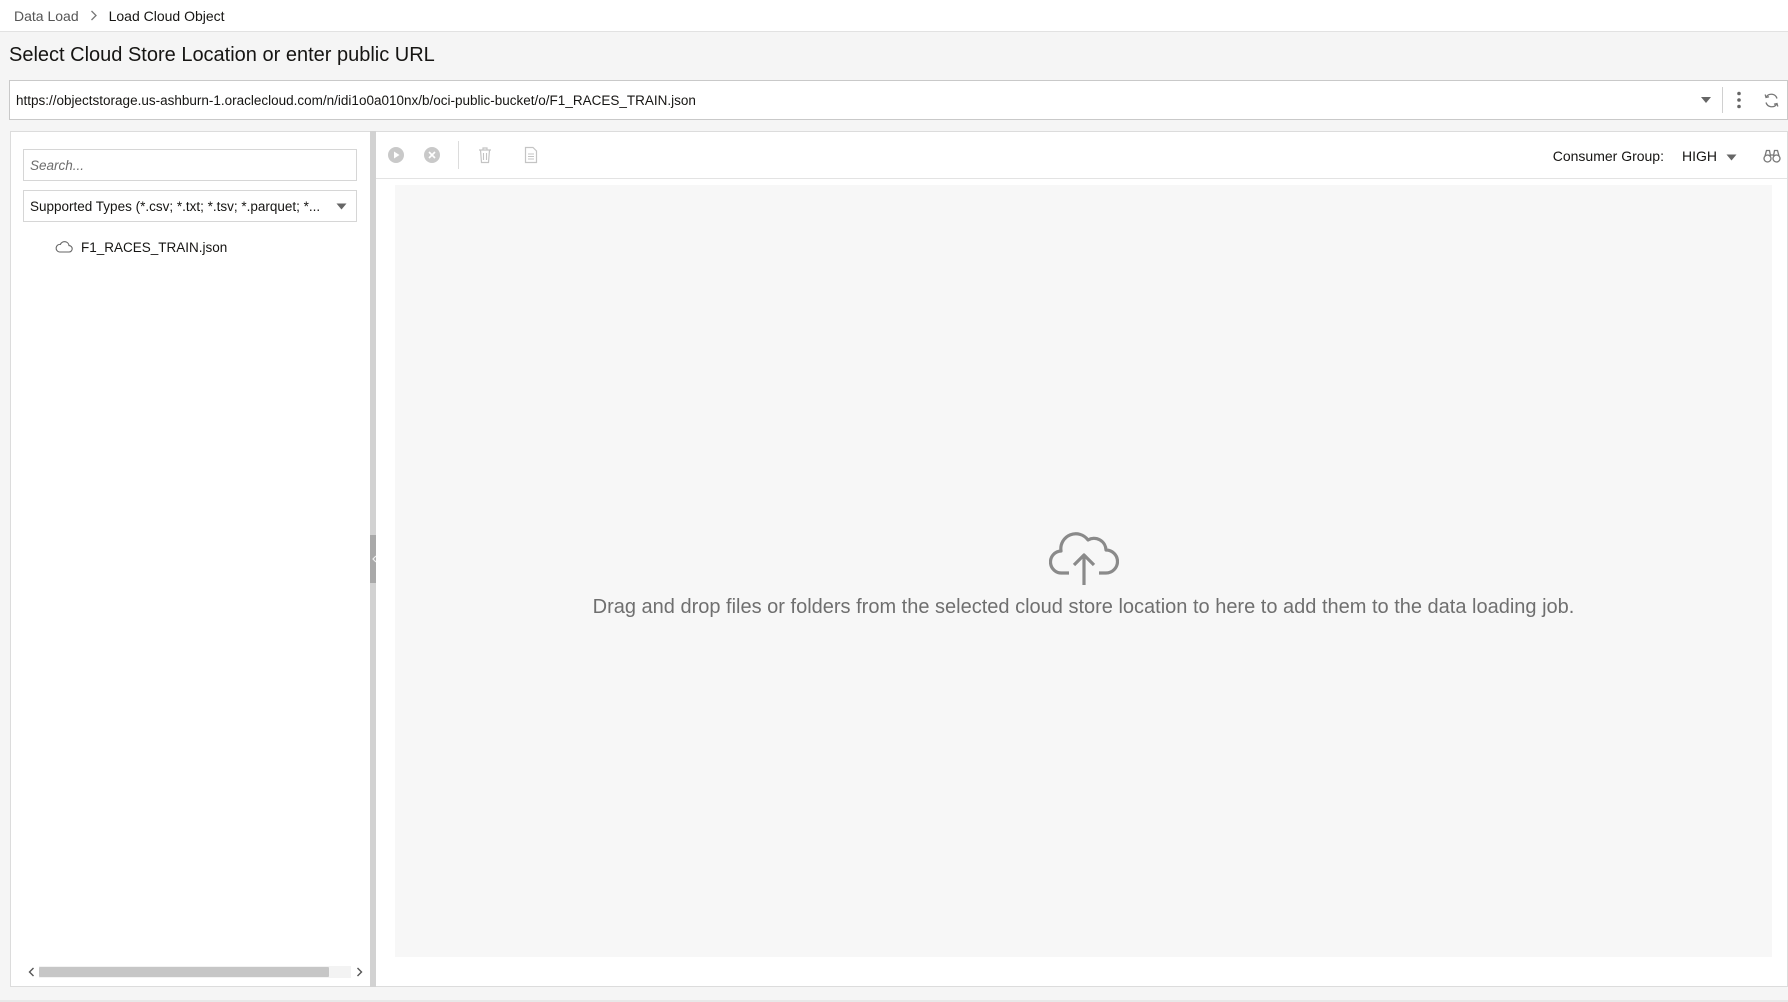  I want to click on settings-button, so click(531, 155).